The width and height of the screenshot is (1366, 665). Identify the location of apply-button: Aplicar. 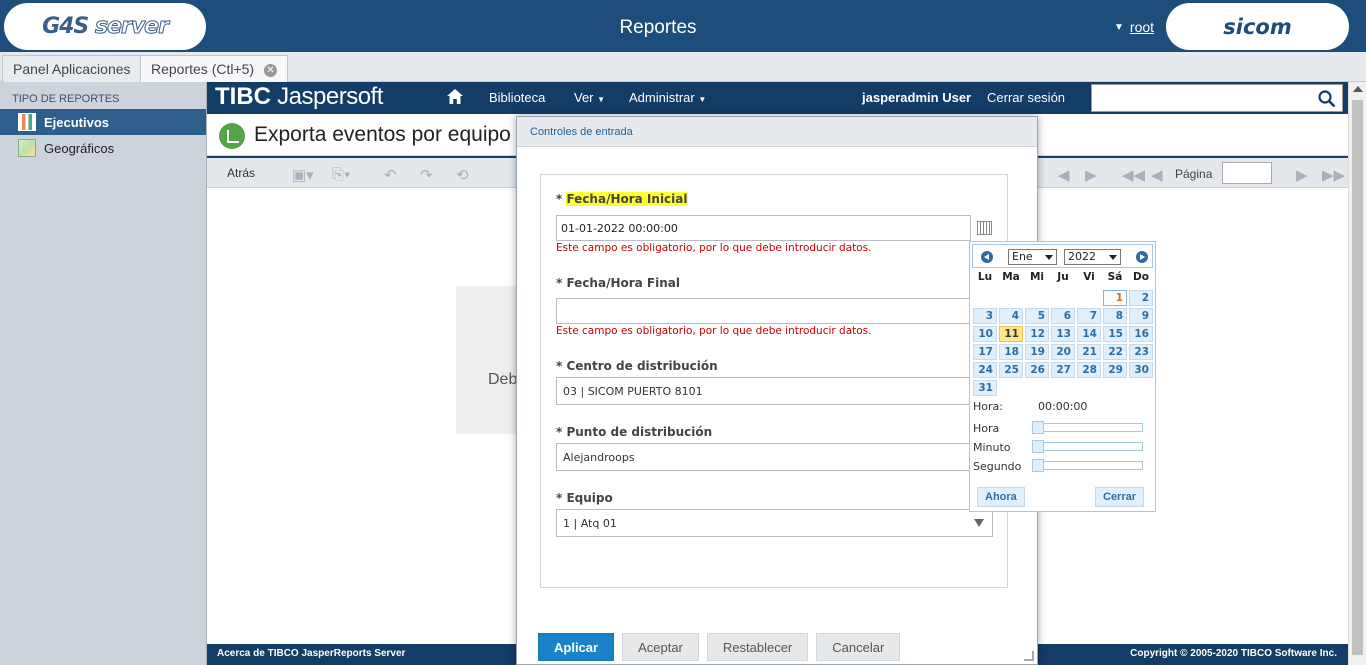
(576, 647).